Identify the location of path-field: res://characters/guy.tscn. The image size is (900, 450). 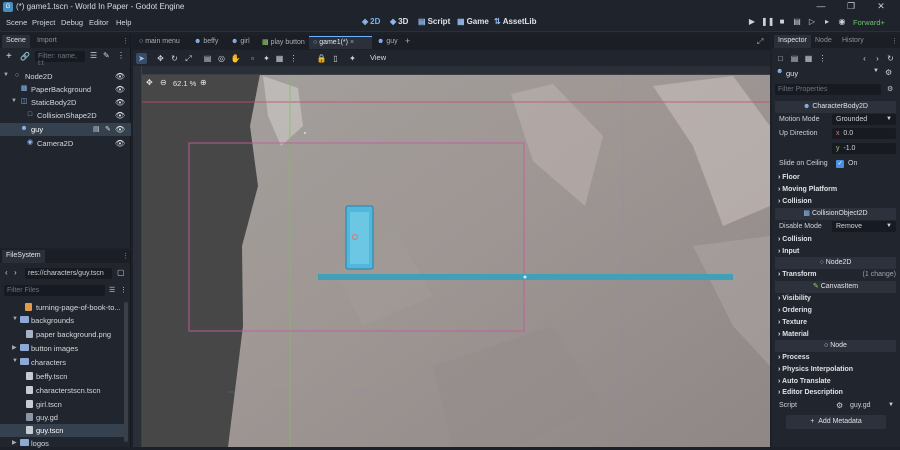
(68, 273).